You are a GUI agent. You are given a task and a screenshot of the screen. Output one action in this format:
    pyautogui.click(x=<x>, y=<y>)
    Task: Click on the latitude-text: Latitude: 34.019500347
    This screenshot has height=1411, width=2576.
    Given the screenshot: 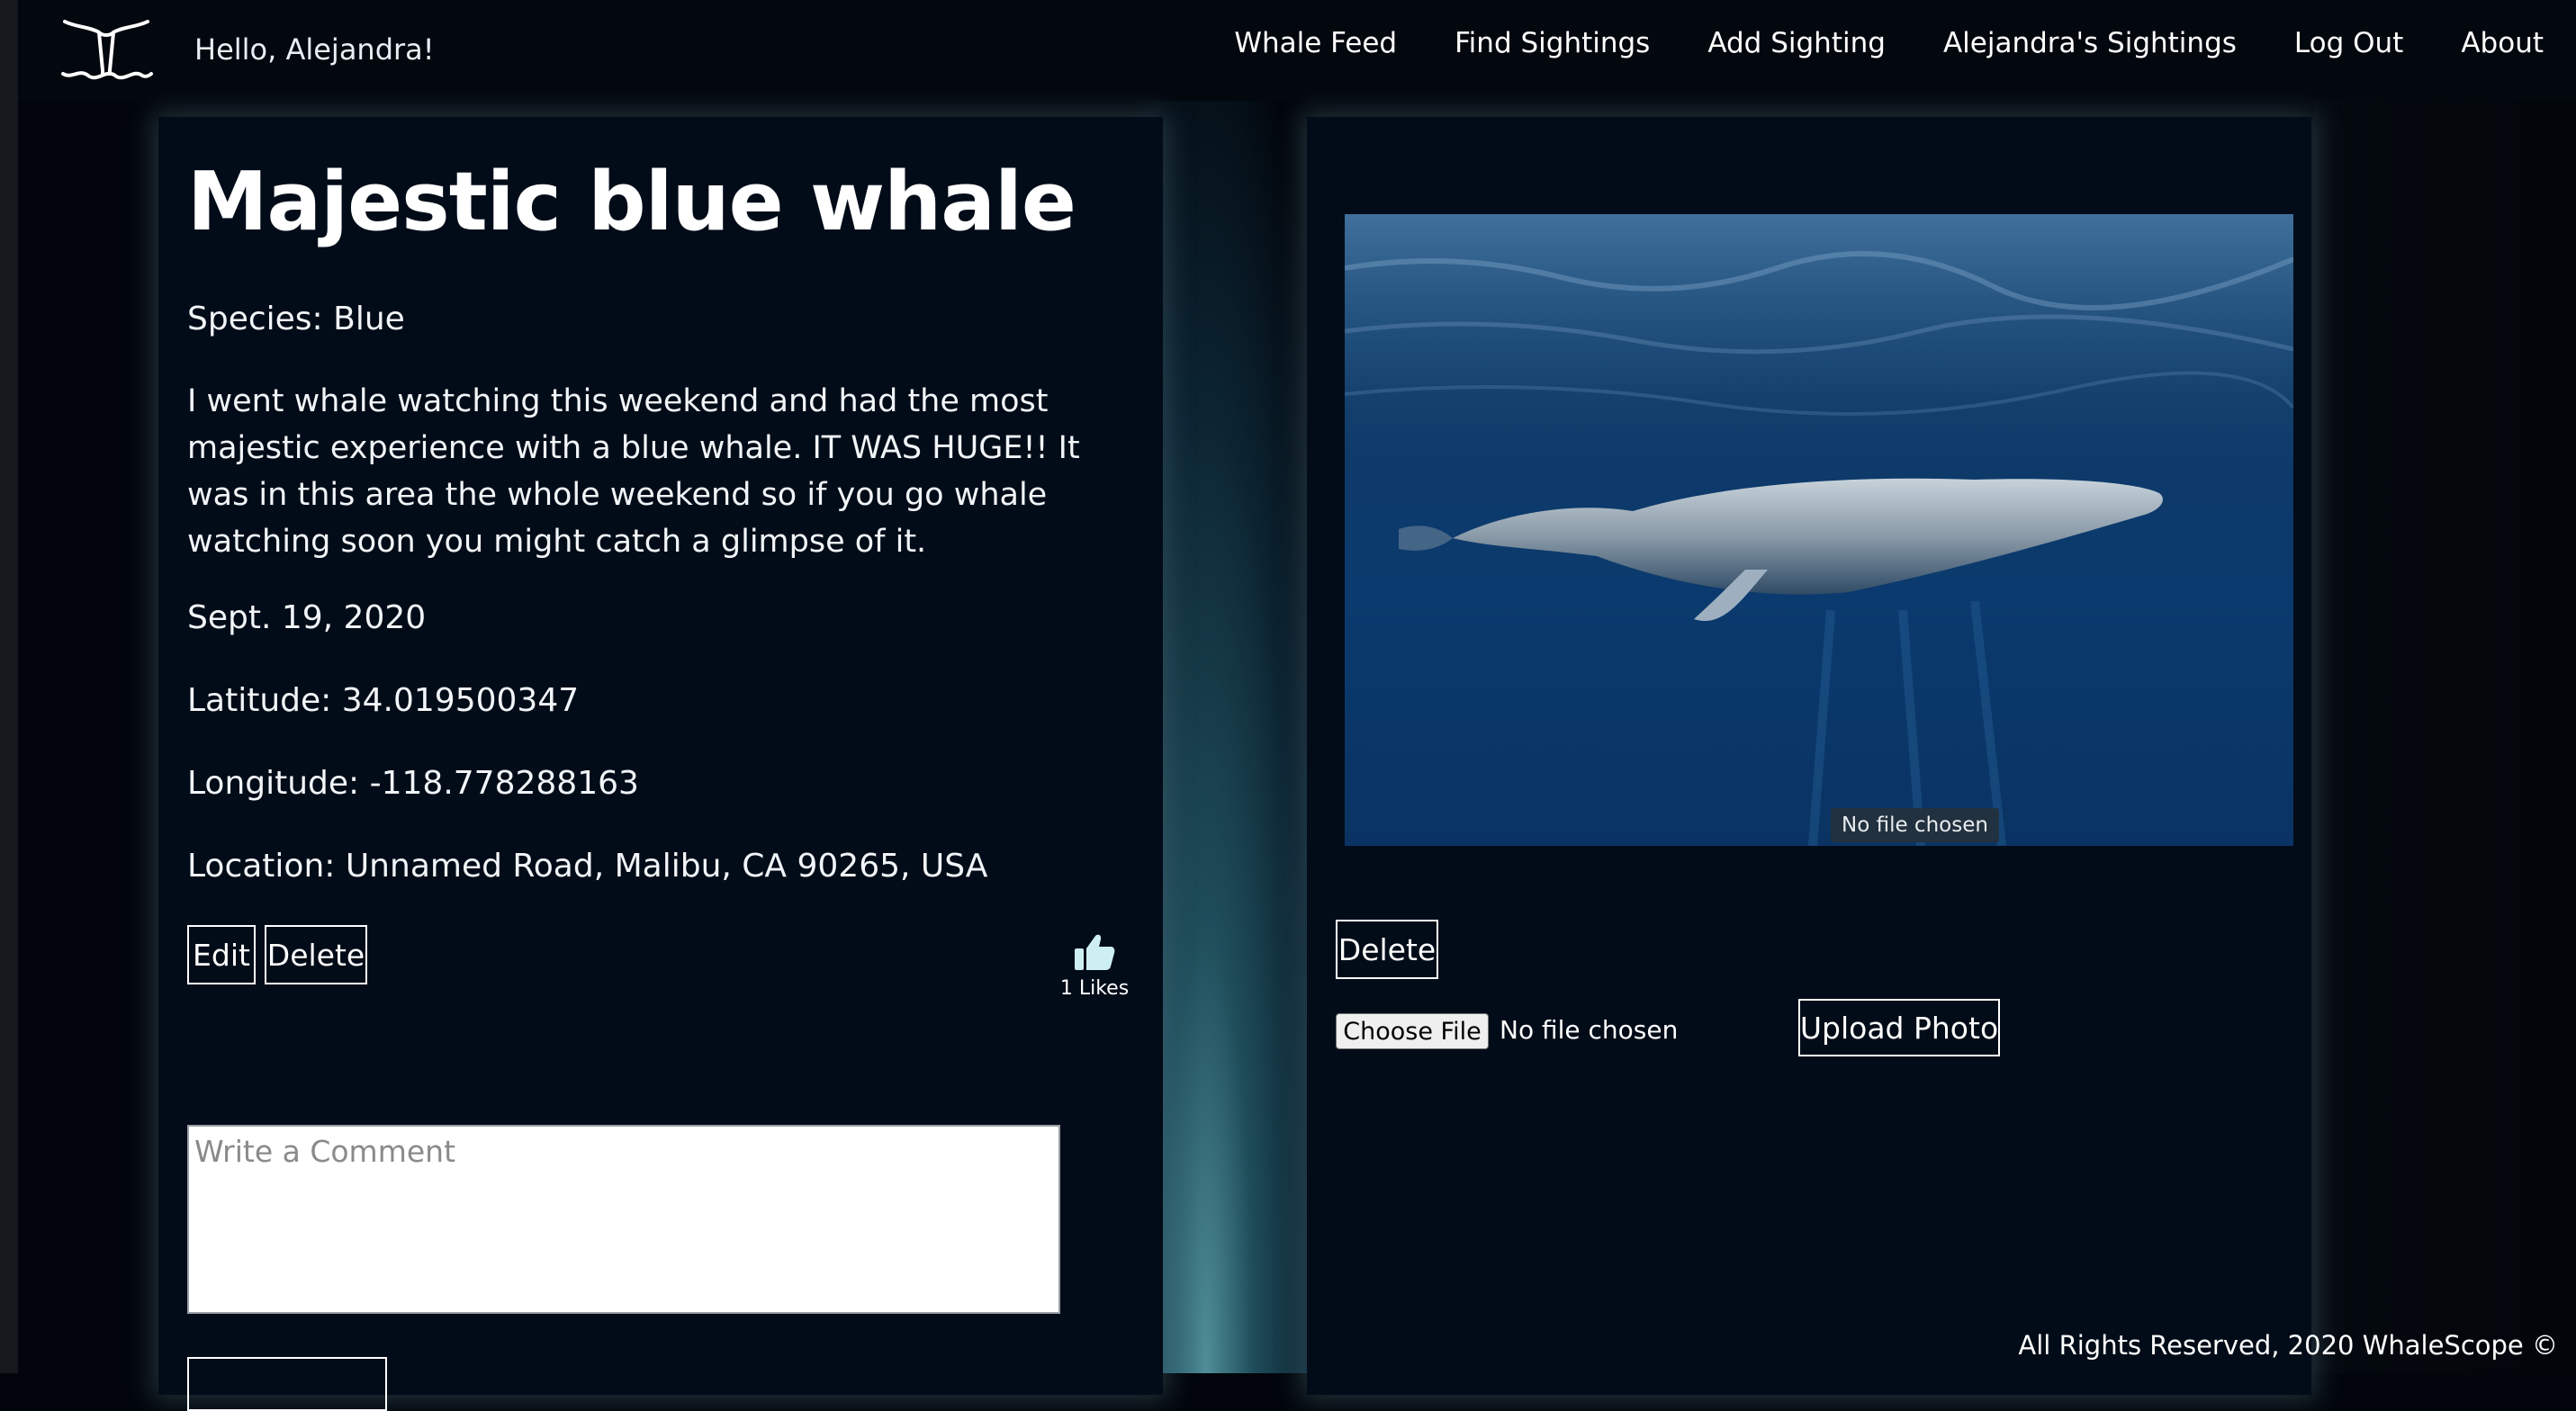 What is the action you would take?
    pyautogui.click(x=383, y=700)
    